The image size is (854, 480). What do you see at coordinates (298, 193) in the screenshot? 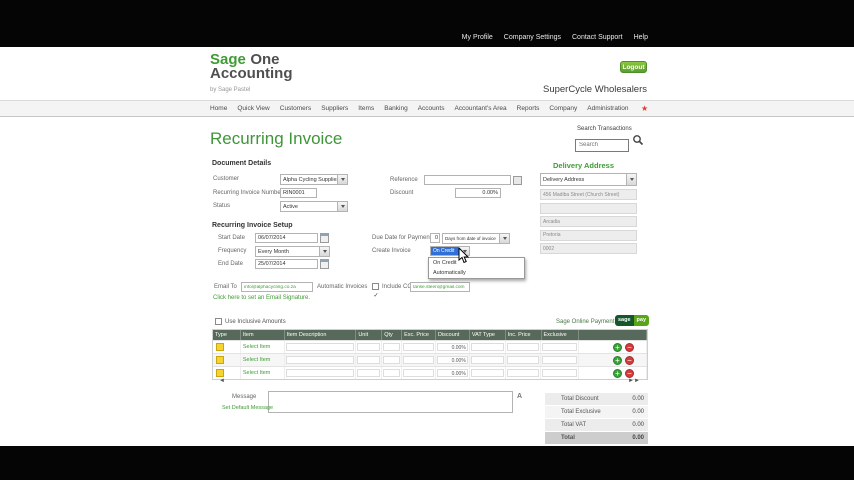
I see `recurring-invoice-number-input` at bounding box center [298, 193].